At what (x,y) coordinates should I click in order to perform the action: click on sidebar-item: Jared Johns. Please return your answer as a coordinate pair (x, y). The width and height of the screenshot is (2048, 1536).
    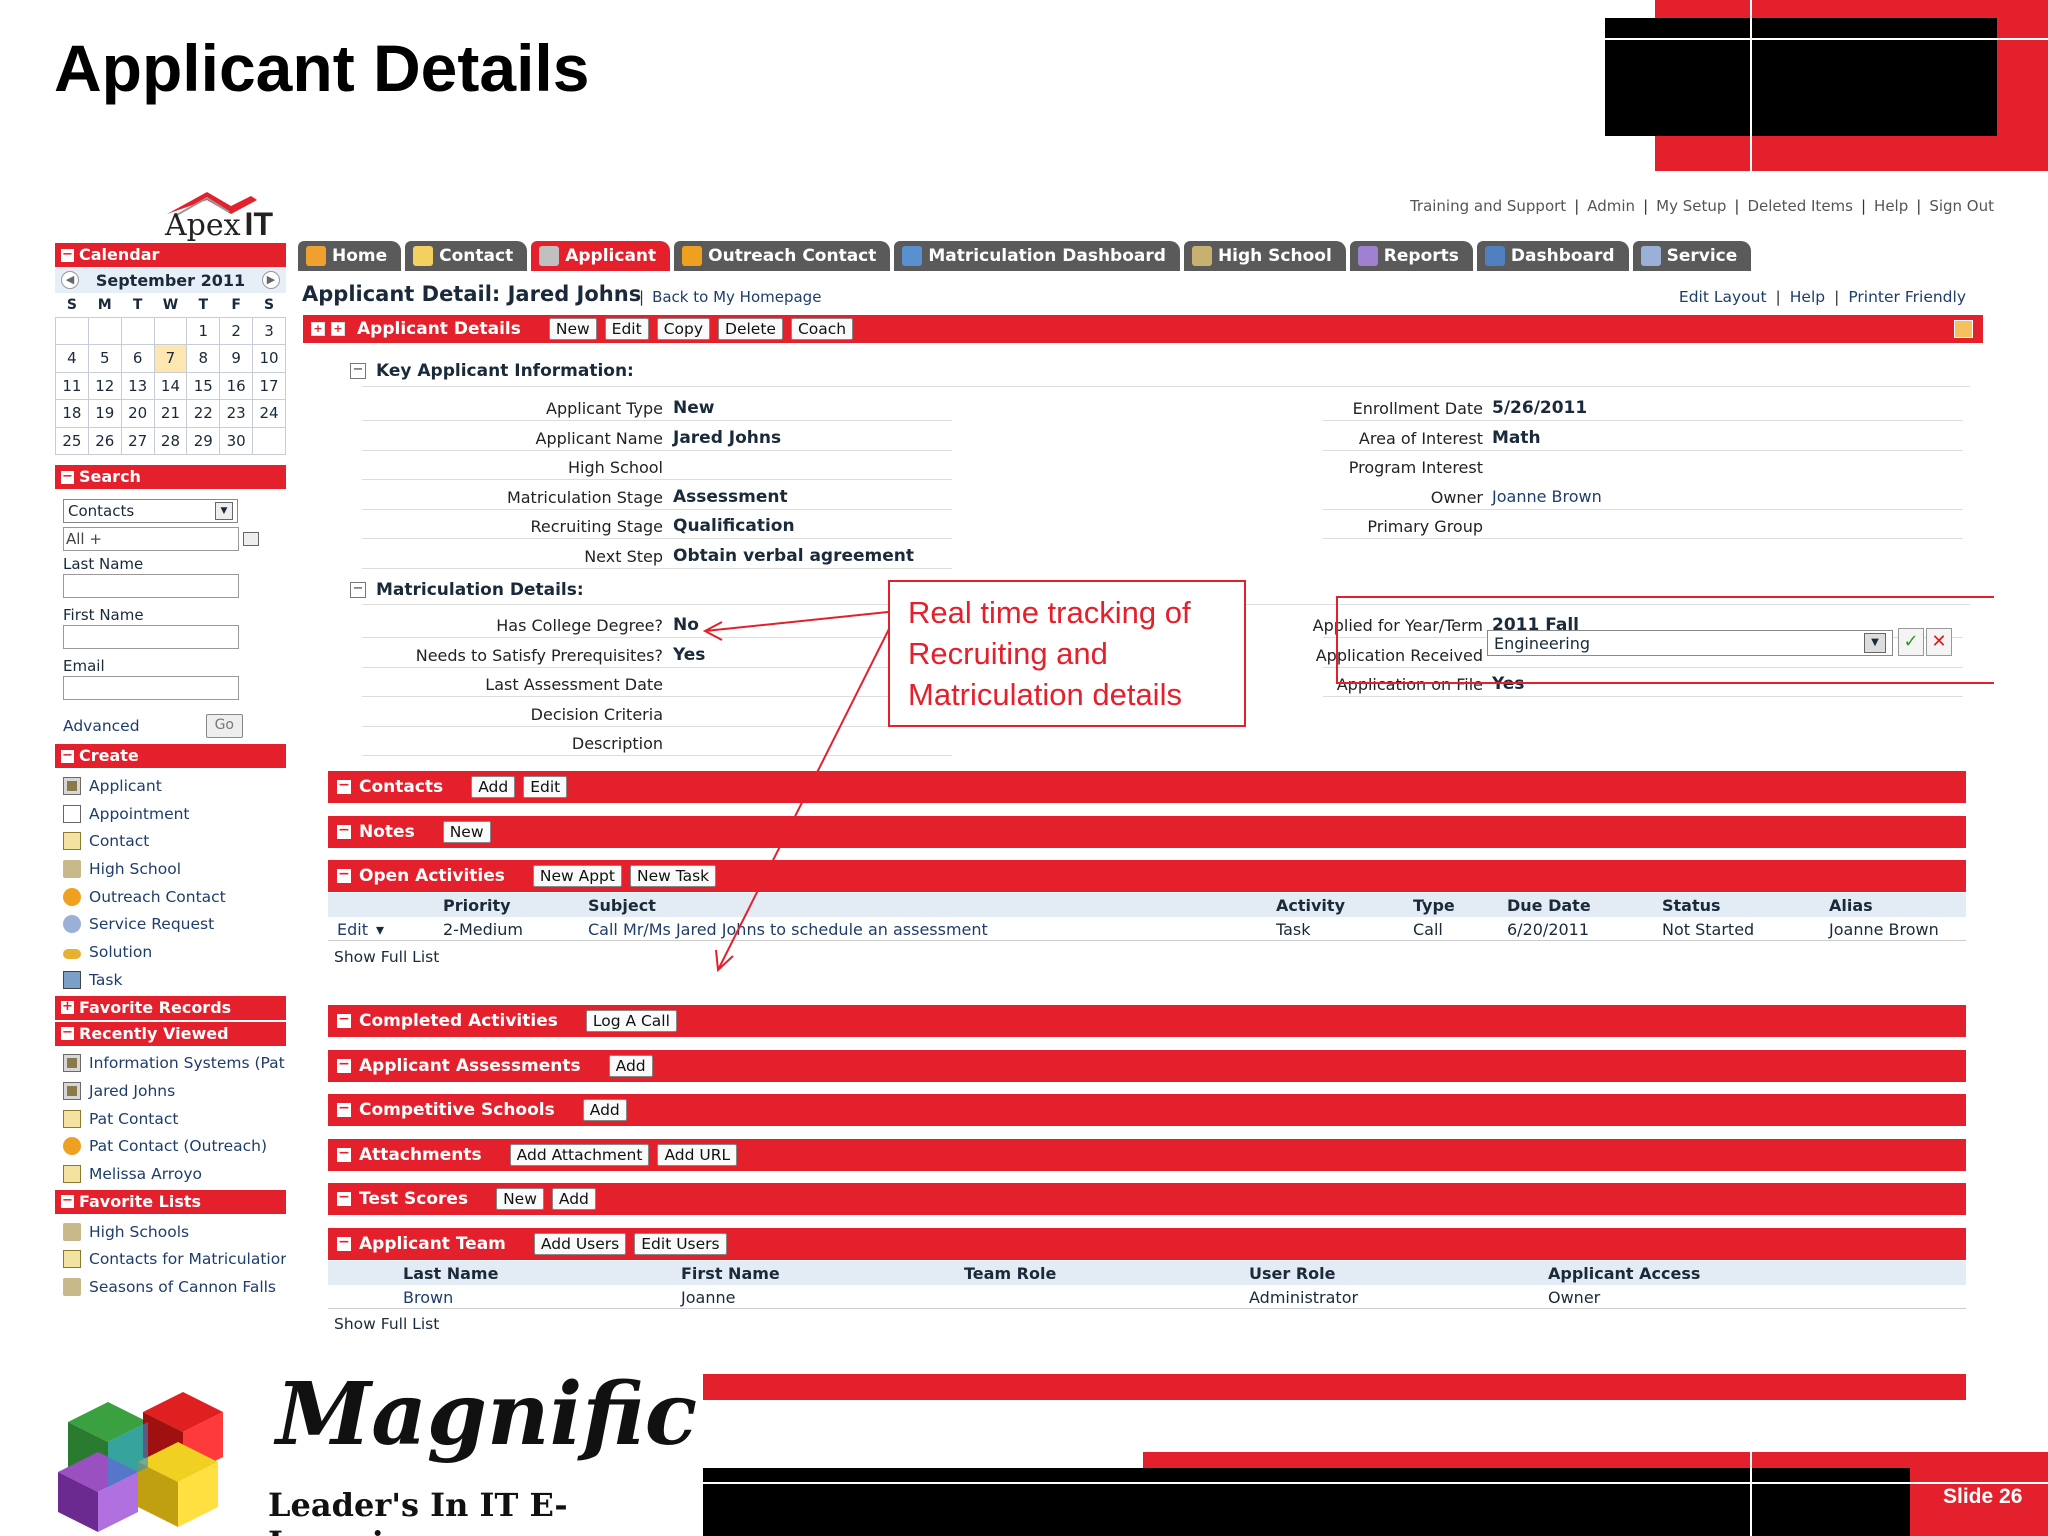
    Looking at the image, I should click on (170, 1091).